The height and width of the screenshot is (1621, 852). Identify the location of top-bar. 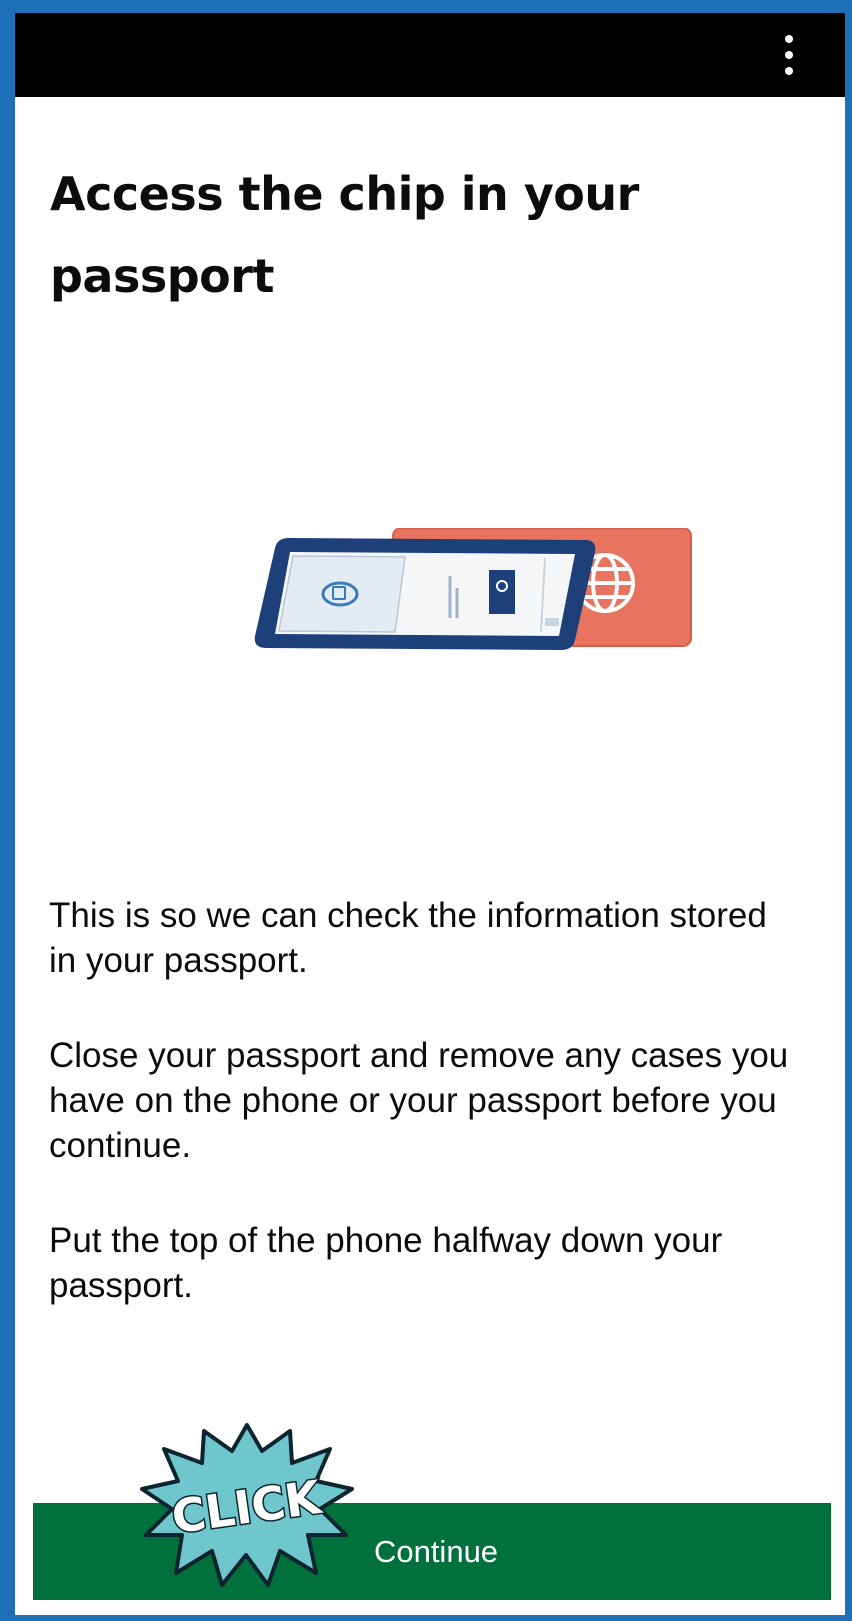
(430, 55).